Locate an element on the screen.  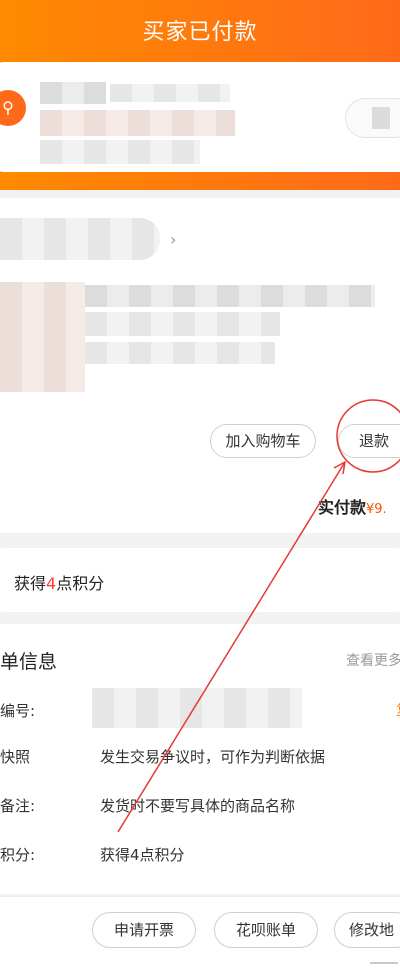
shop-name-blurred is located at coordinates (80, 239).